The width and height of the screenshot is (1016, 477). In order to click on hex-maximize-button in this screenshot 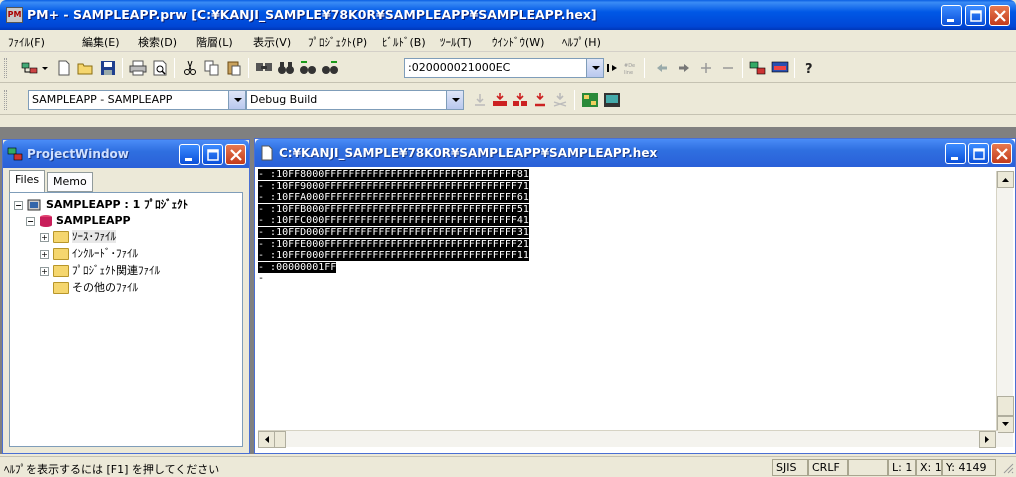, I will do `click(978, 153)`.